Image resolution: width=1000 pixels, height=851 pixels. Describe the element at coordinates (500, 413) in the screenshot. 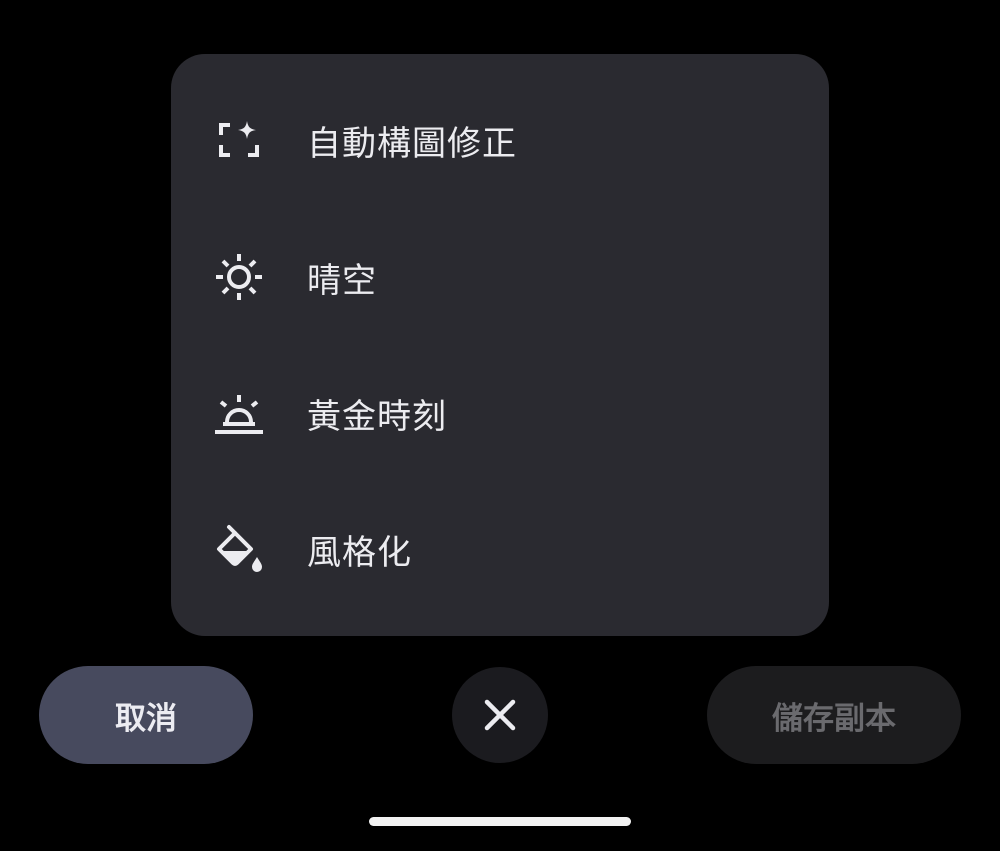

I see `menu-item-golden-hour: 黃金時刻` at that location.